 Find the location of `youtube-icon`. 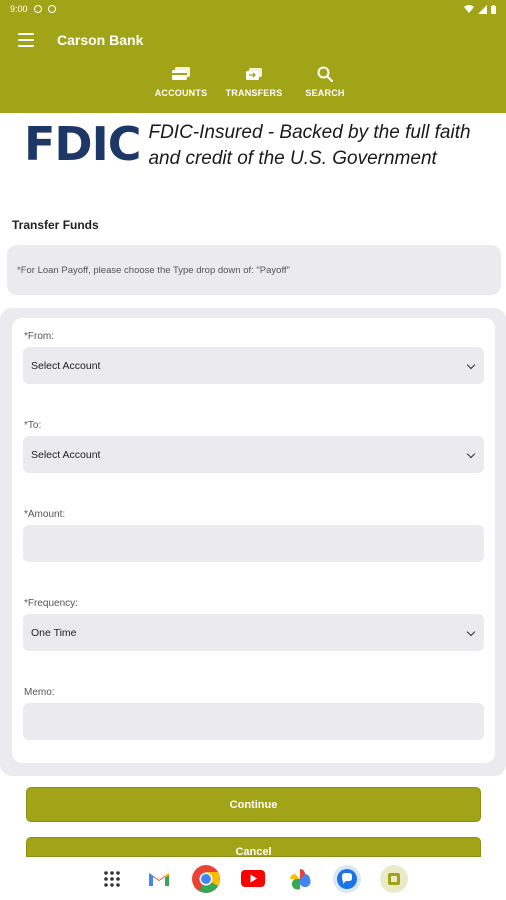

youtube-icon is located at coordinates (253, 879).